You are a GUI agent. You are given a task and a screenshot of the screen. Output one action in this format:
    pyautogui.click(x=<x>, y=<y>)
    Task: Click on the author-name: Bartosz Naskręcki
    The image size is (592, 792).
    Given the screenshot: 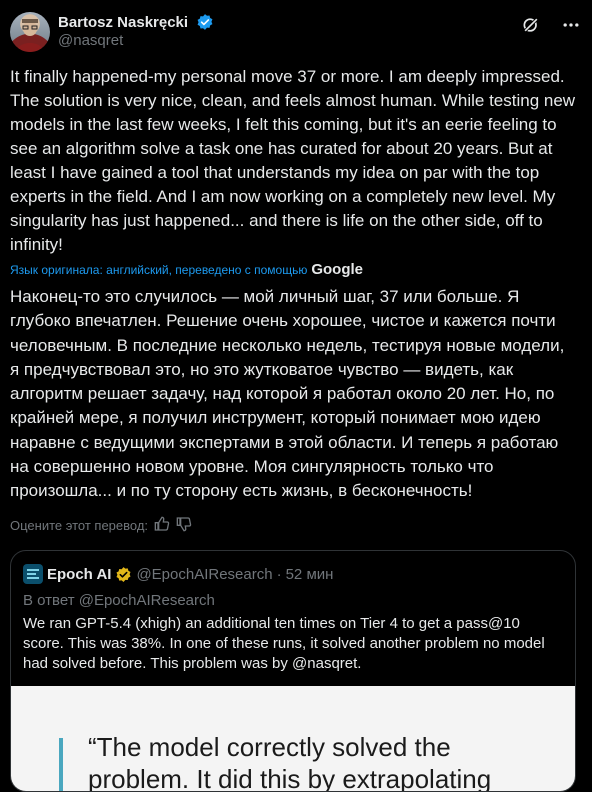 What is the action you would take?
    pyautogui.click(x=123, y=22)
    